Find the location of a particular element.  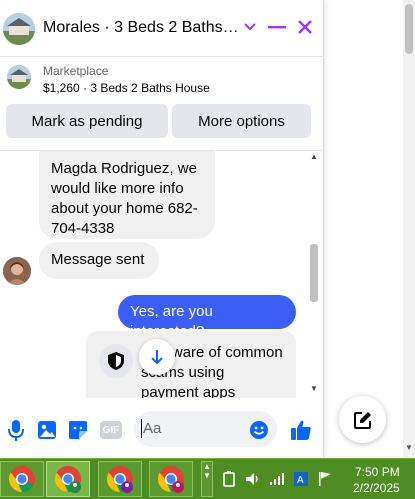

message-bubble: Message sent is located at coordinates (99, 260).